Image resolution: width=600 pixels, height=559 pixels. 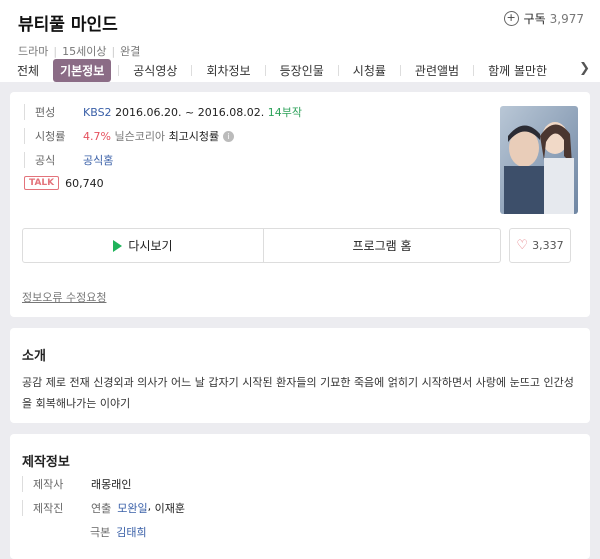 I want to click on staff-row: 제작진 연출 모완일, 이재훈, so click(x=103, y=508).